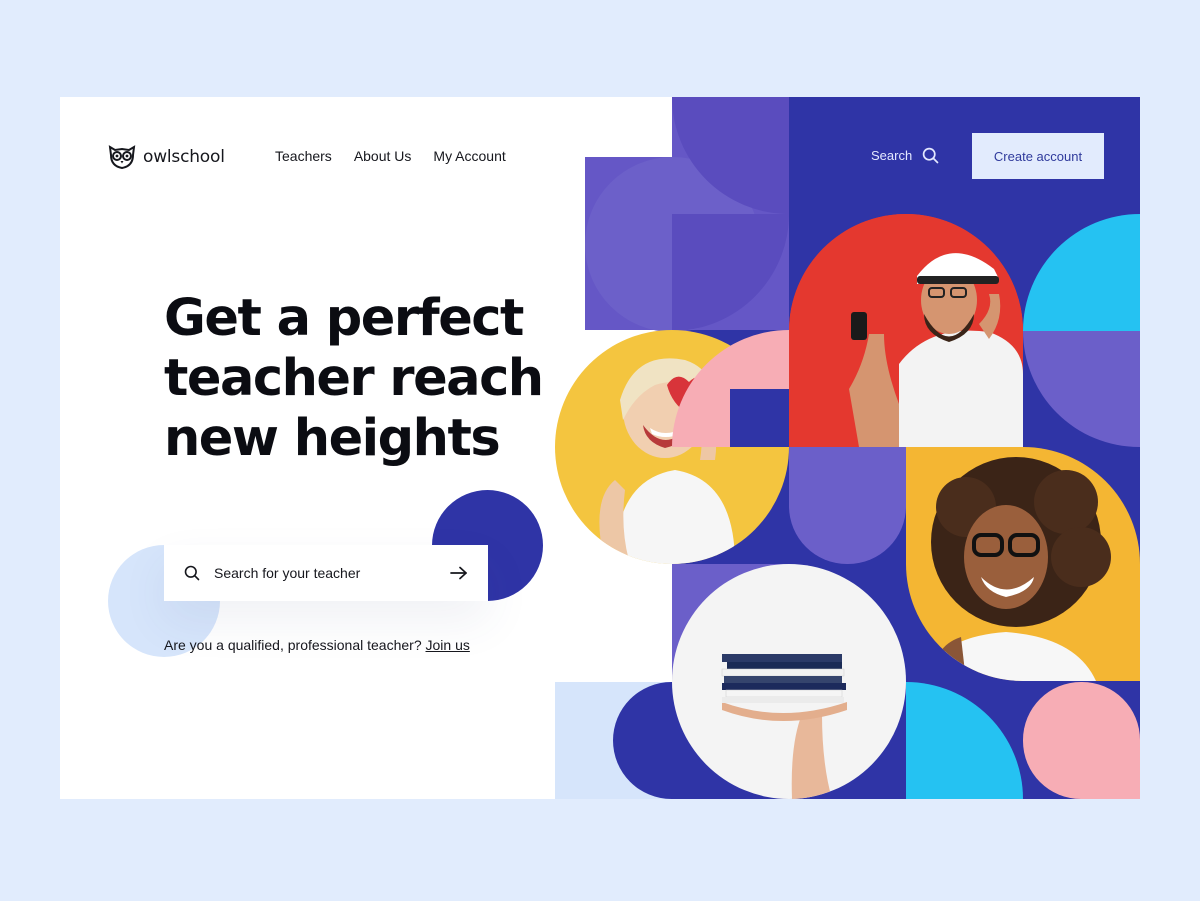 The height and width of the screenshot is (901, 1200). I want to click on brand-name: owlschool, so click(184, 157).